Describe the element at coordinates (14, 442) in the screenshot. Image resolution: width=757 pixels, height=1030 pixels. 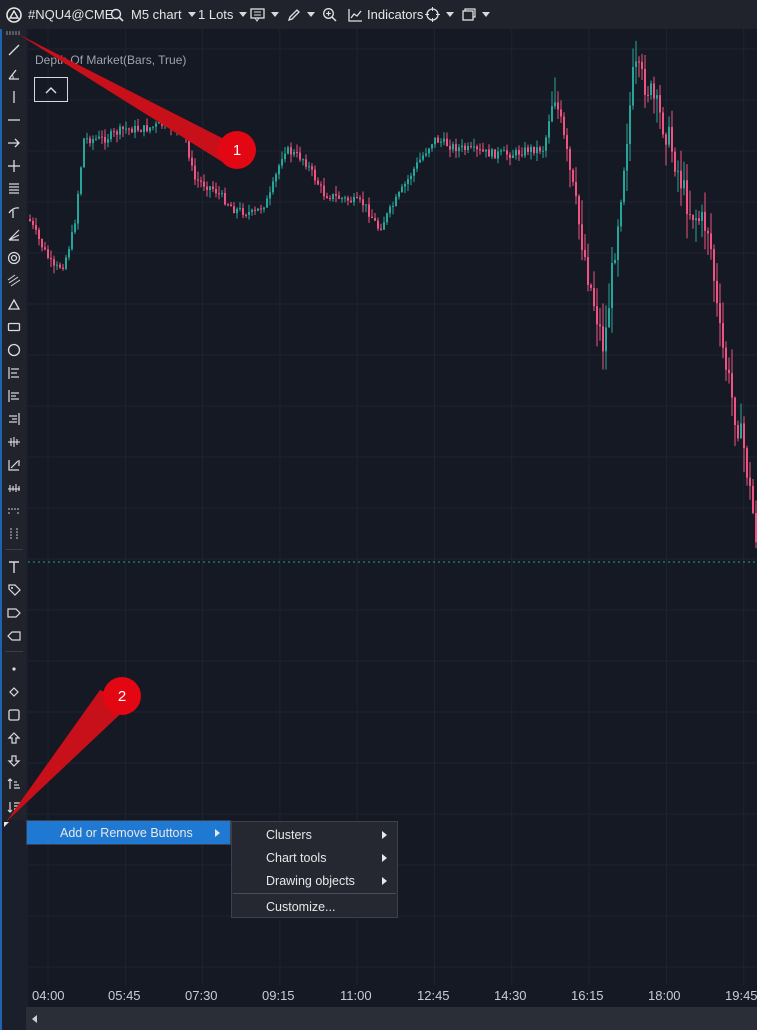
I see `pitchfork-icon` at that location.